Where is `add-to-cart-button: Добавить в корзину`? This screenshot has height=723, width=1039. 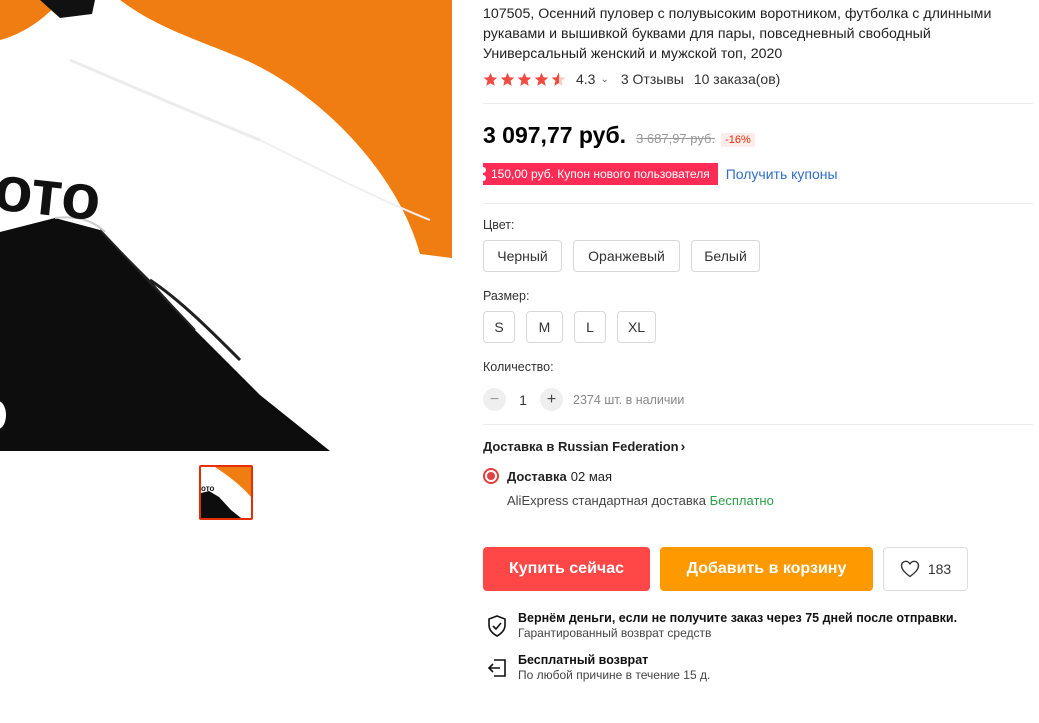
add-to-cart-button: Добавить в корзину is located at coordinates (766, 569).